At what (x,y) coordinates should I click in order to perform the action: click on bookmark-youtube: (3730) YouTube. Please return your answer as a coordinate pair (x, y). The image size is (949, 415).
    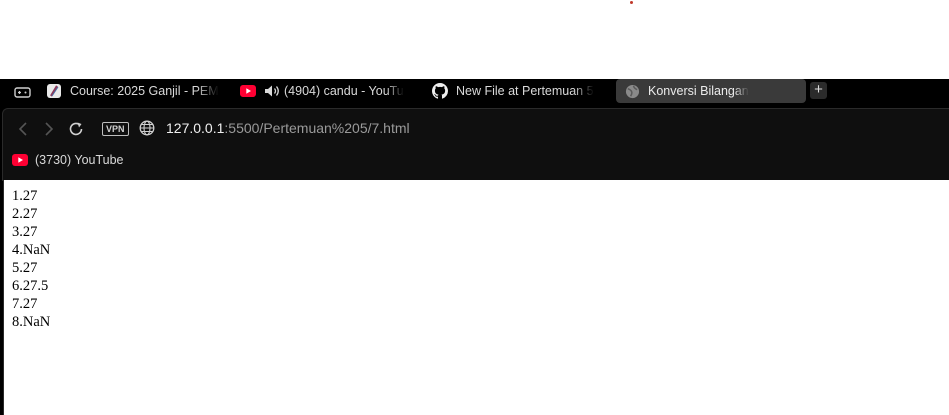
    Looking at the image, I should click on (68, 160).